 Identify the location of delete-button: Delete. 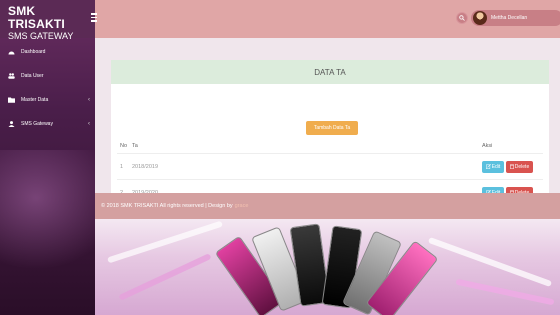
(519, 166).